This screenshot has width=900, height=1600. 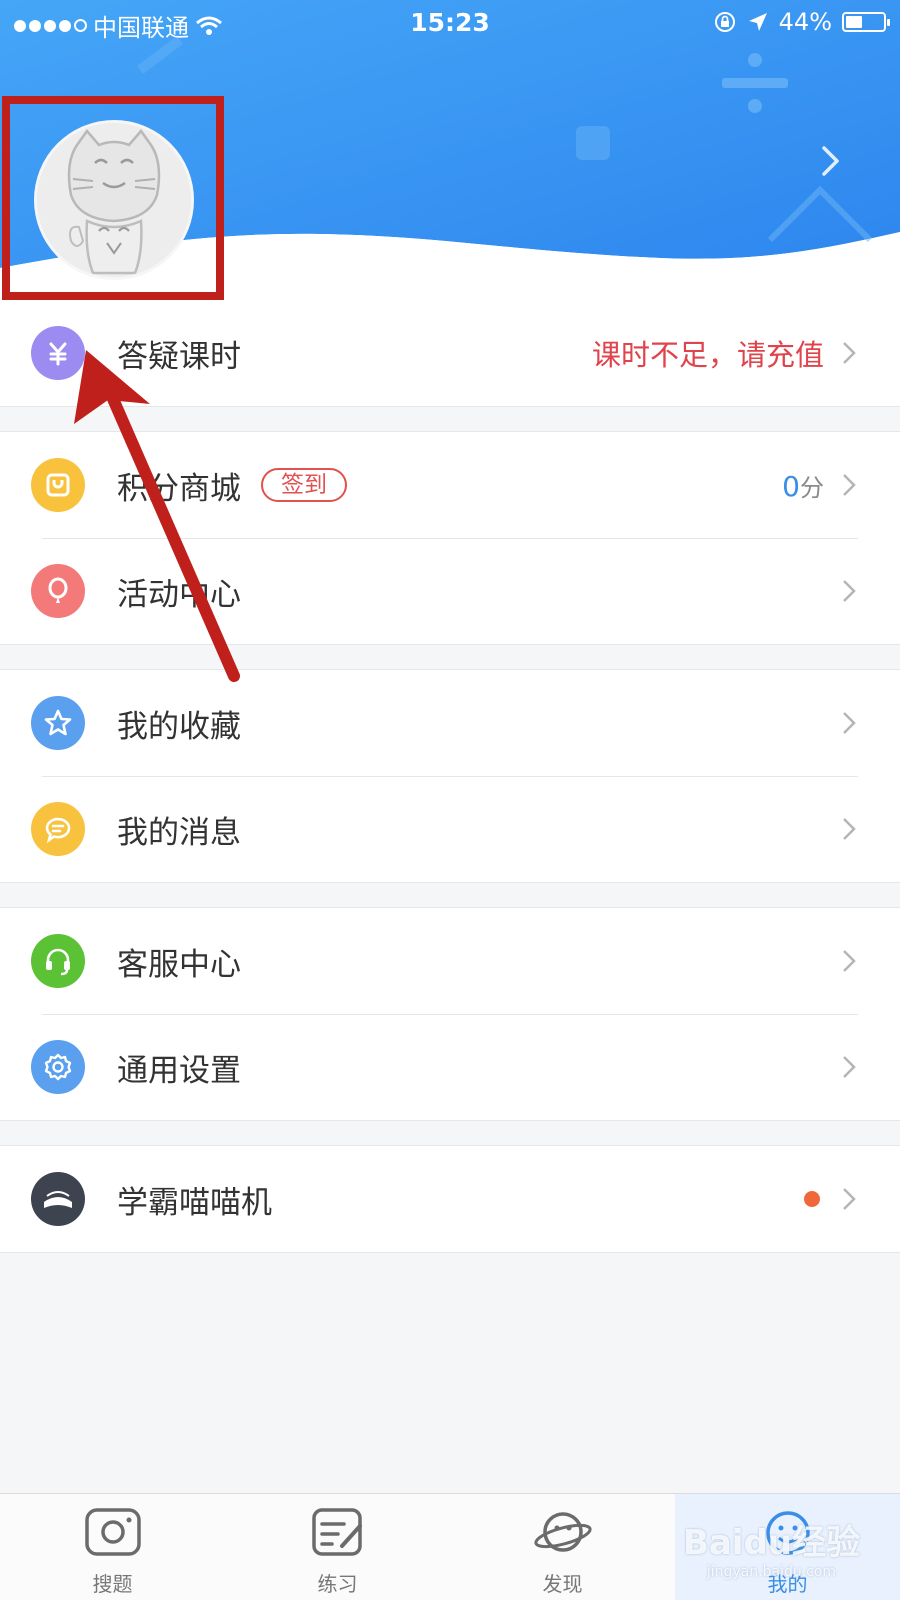 I want to click on orientation-lock-icon, so click(x=724, y=22).